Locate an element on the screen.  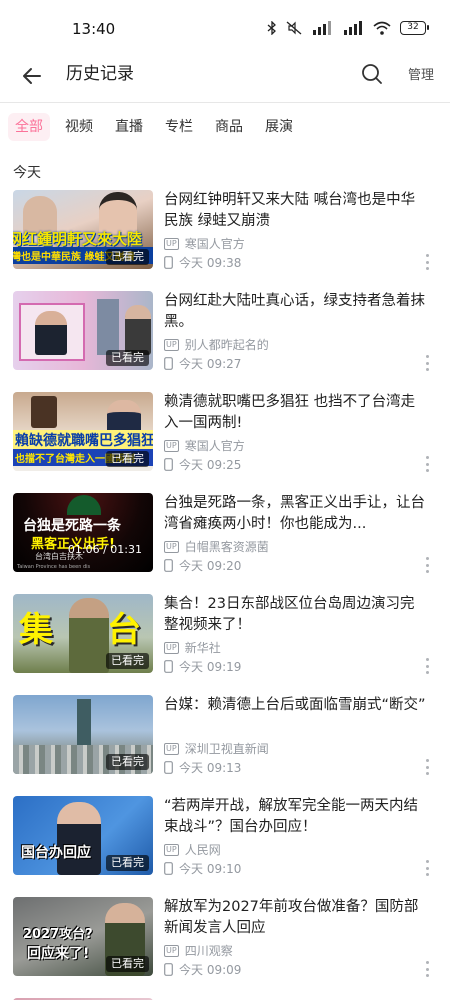
uploader-name: 白帽黑客资源菌 is located at coordinates (227, 546).